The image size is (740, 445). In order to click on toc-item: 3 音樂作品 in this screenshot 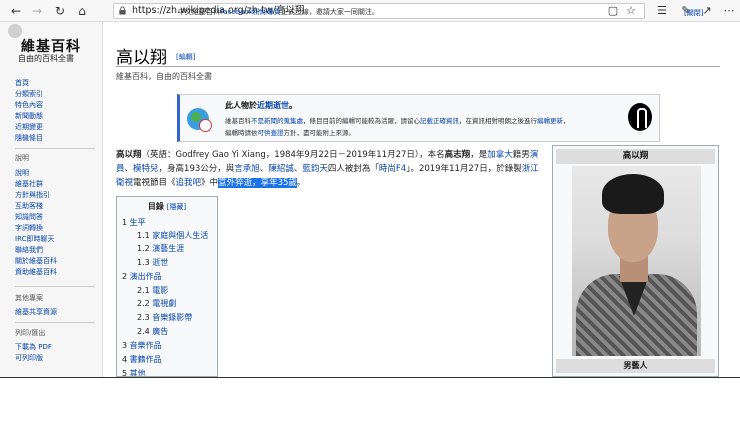, I will do `click(142, 345)`.